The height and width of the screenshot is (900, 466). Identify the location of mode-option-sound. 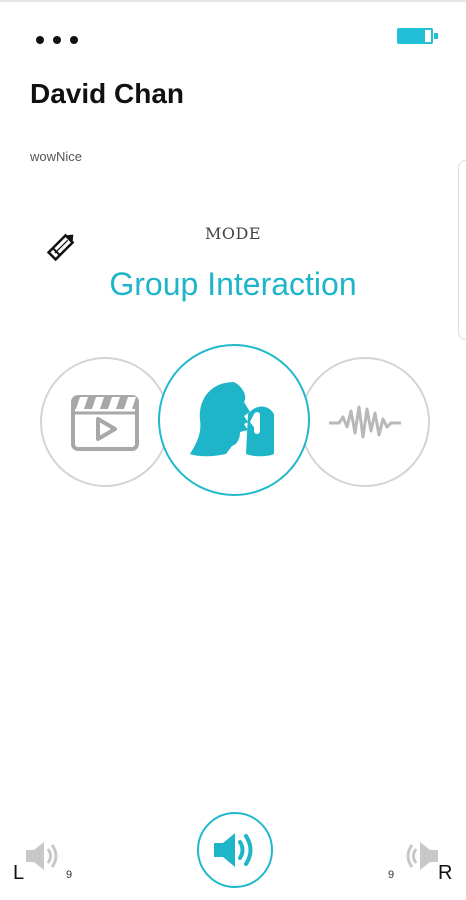
(365, 422).